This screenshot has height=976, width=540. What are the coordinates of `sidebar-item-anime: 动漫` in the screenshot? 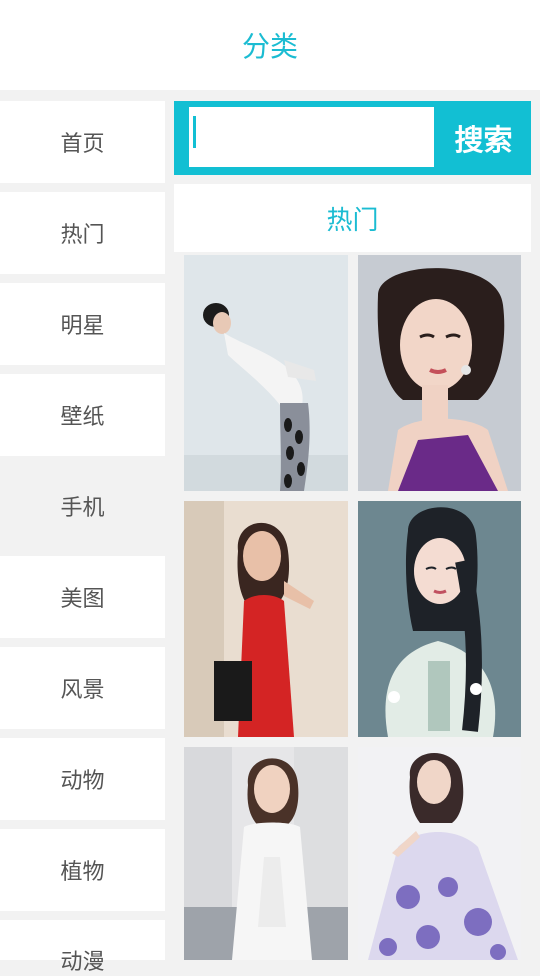 It's located at (82, 947).